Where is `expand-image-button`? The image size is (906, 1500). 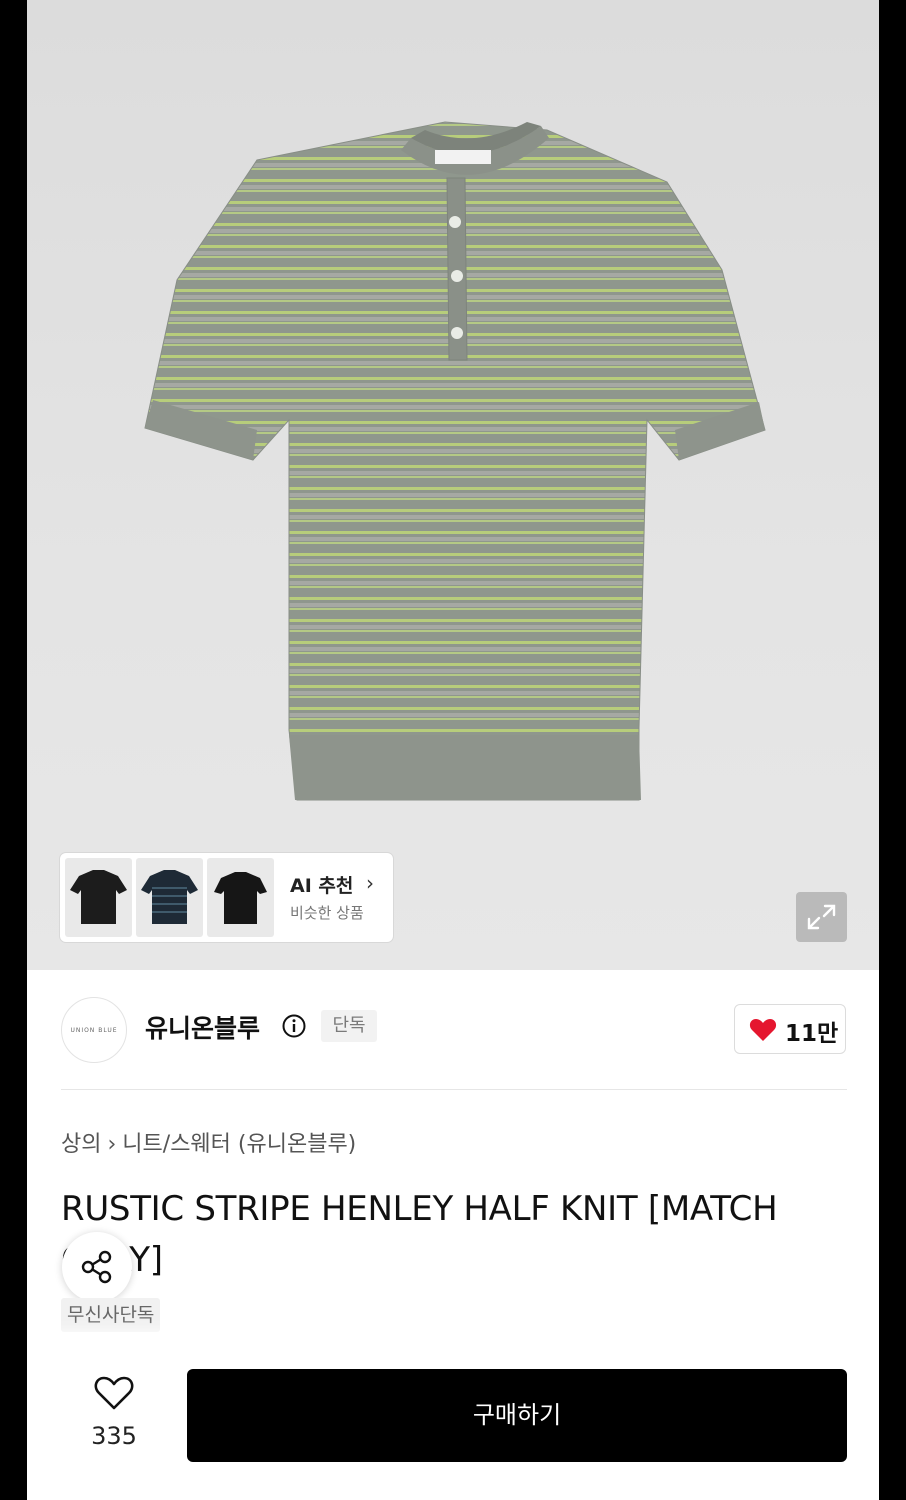 expand-image-button is located at coordinates (821, 917).